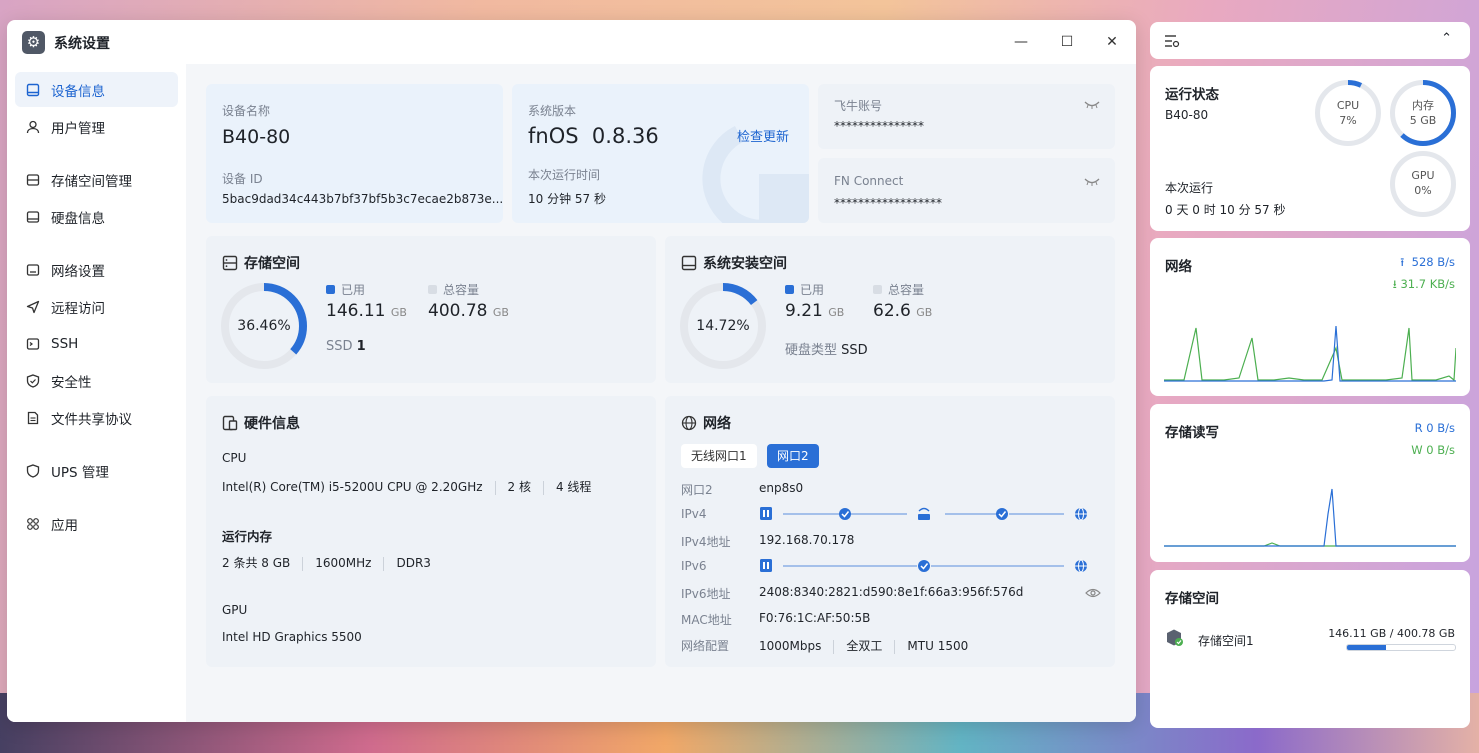 Image resolution: width=1479 pixels, height=753 pixels. I want to click on system-used-value: 9.21 GB, so click(814, 311).